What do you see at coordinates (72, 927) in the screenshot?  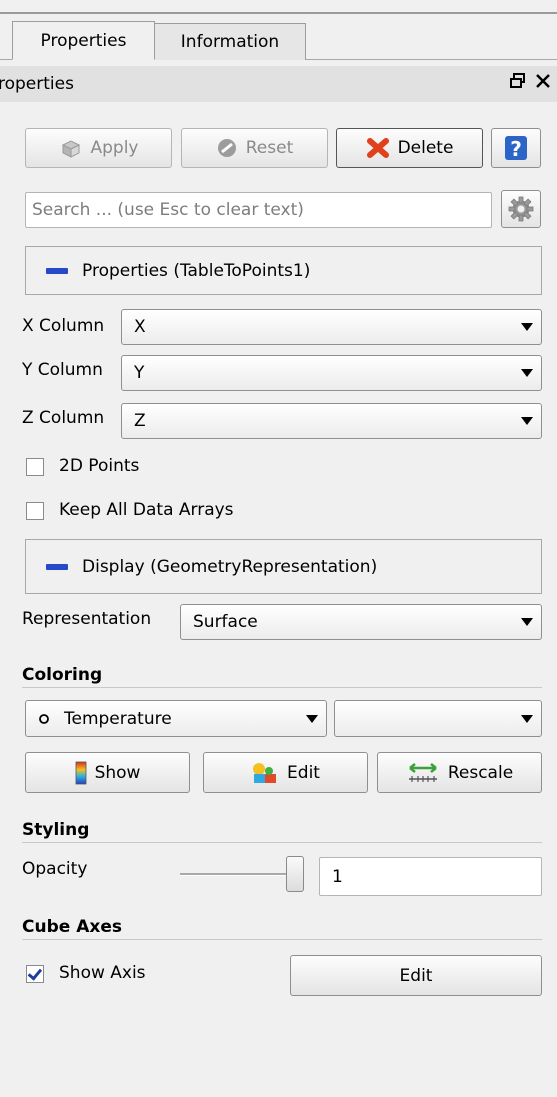 I see `cube-axes-heading: Cube Axes` at bounding box center [72, 927].